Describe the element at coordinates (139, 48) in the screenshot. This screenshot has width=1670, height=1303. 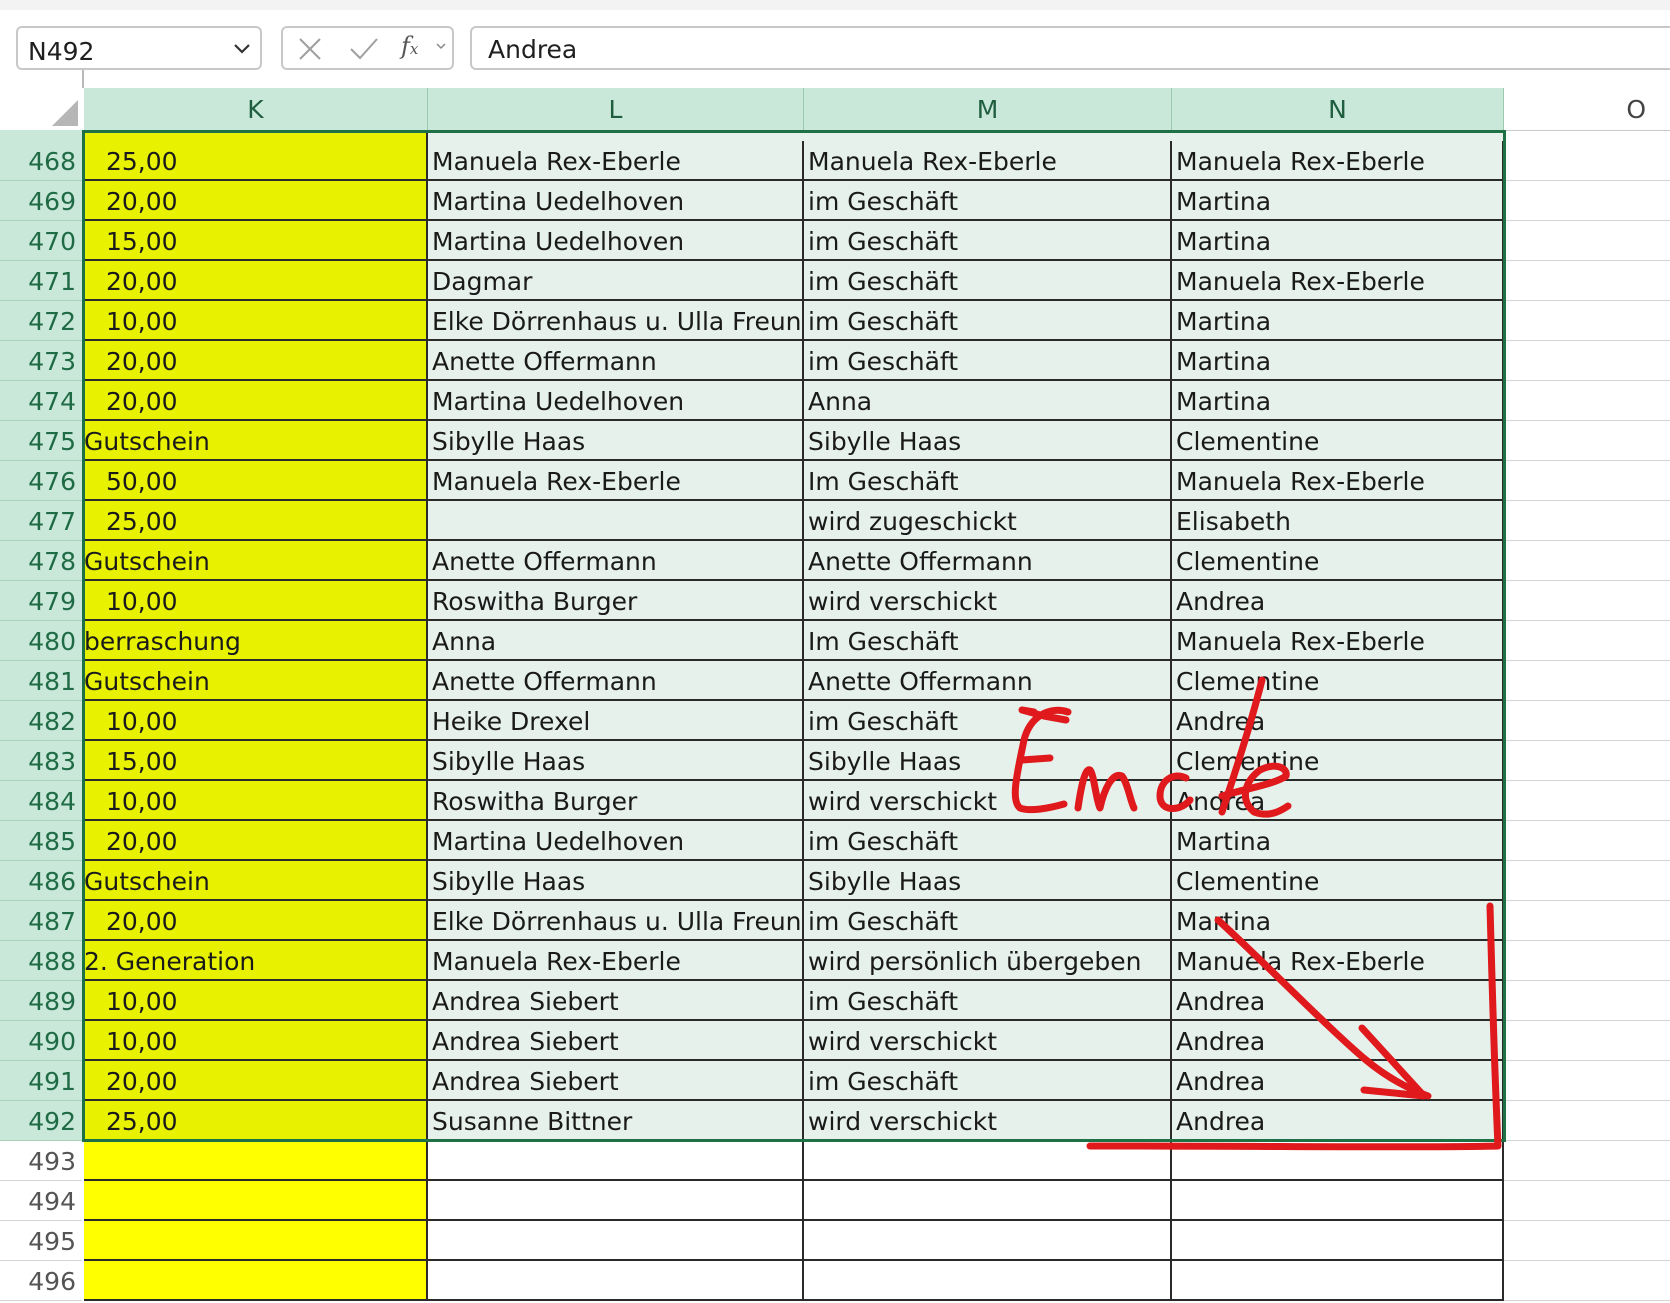
I see `name-box: N492` at that location.